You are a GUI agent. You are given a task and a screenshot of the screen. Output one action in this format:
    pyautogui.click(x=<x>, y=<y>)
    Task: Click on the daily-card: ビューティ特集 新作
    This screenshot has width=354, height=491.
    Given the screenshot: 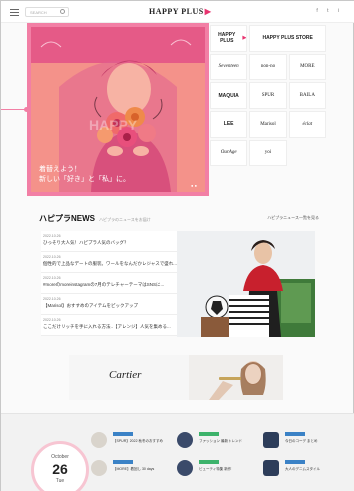 What is the action you would take?
    pyautogui.click(x=207, y=469)
    